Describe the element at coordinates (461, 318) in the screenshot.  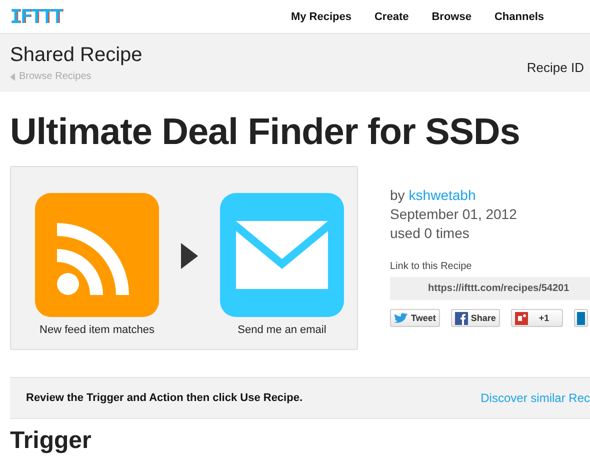
I see `facebook-icon` at that location.